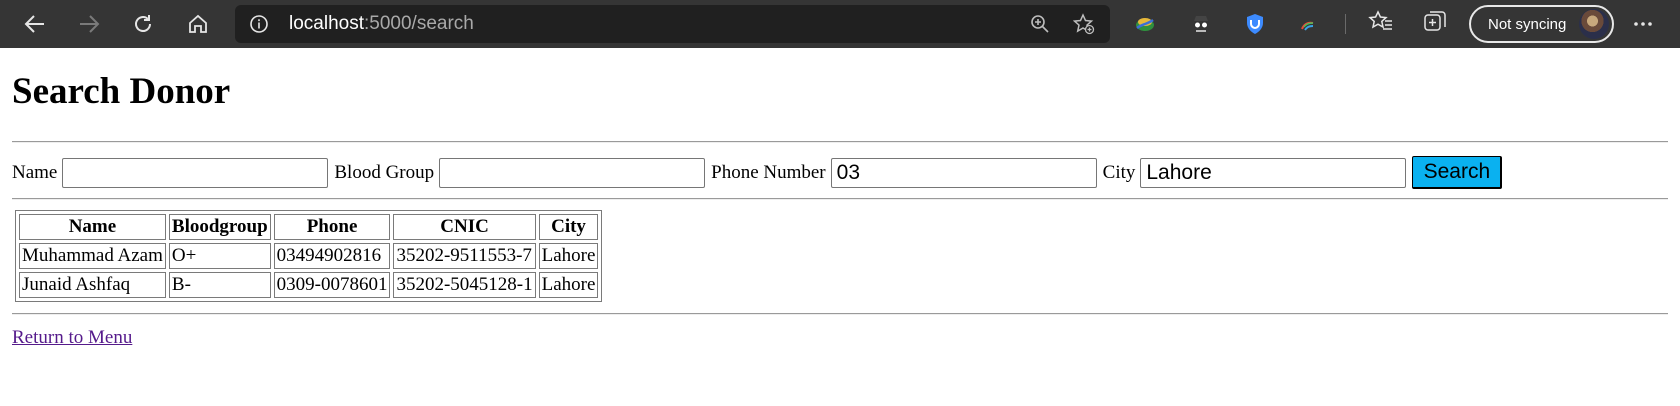 This screenshot has width=1680, height=406. What do you see at coordinates (464, 256) in the screenshot?
I see `cell-cnic: 35202-9511553-7` at bounding box center [464, 256].